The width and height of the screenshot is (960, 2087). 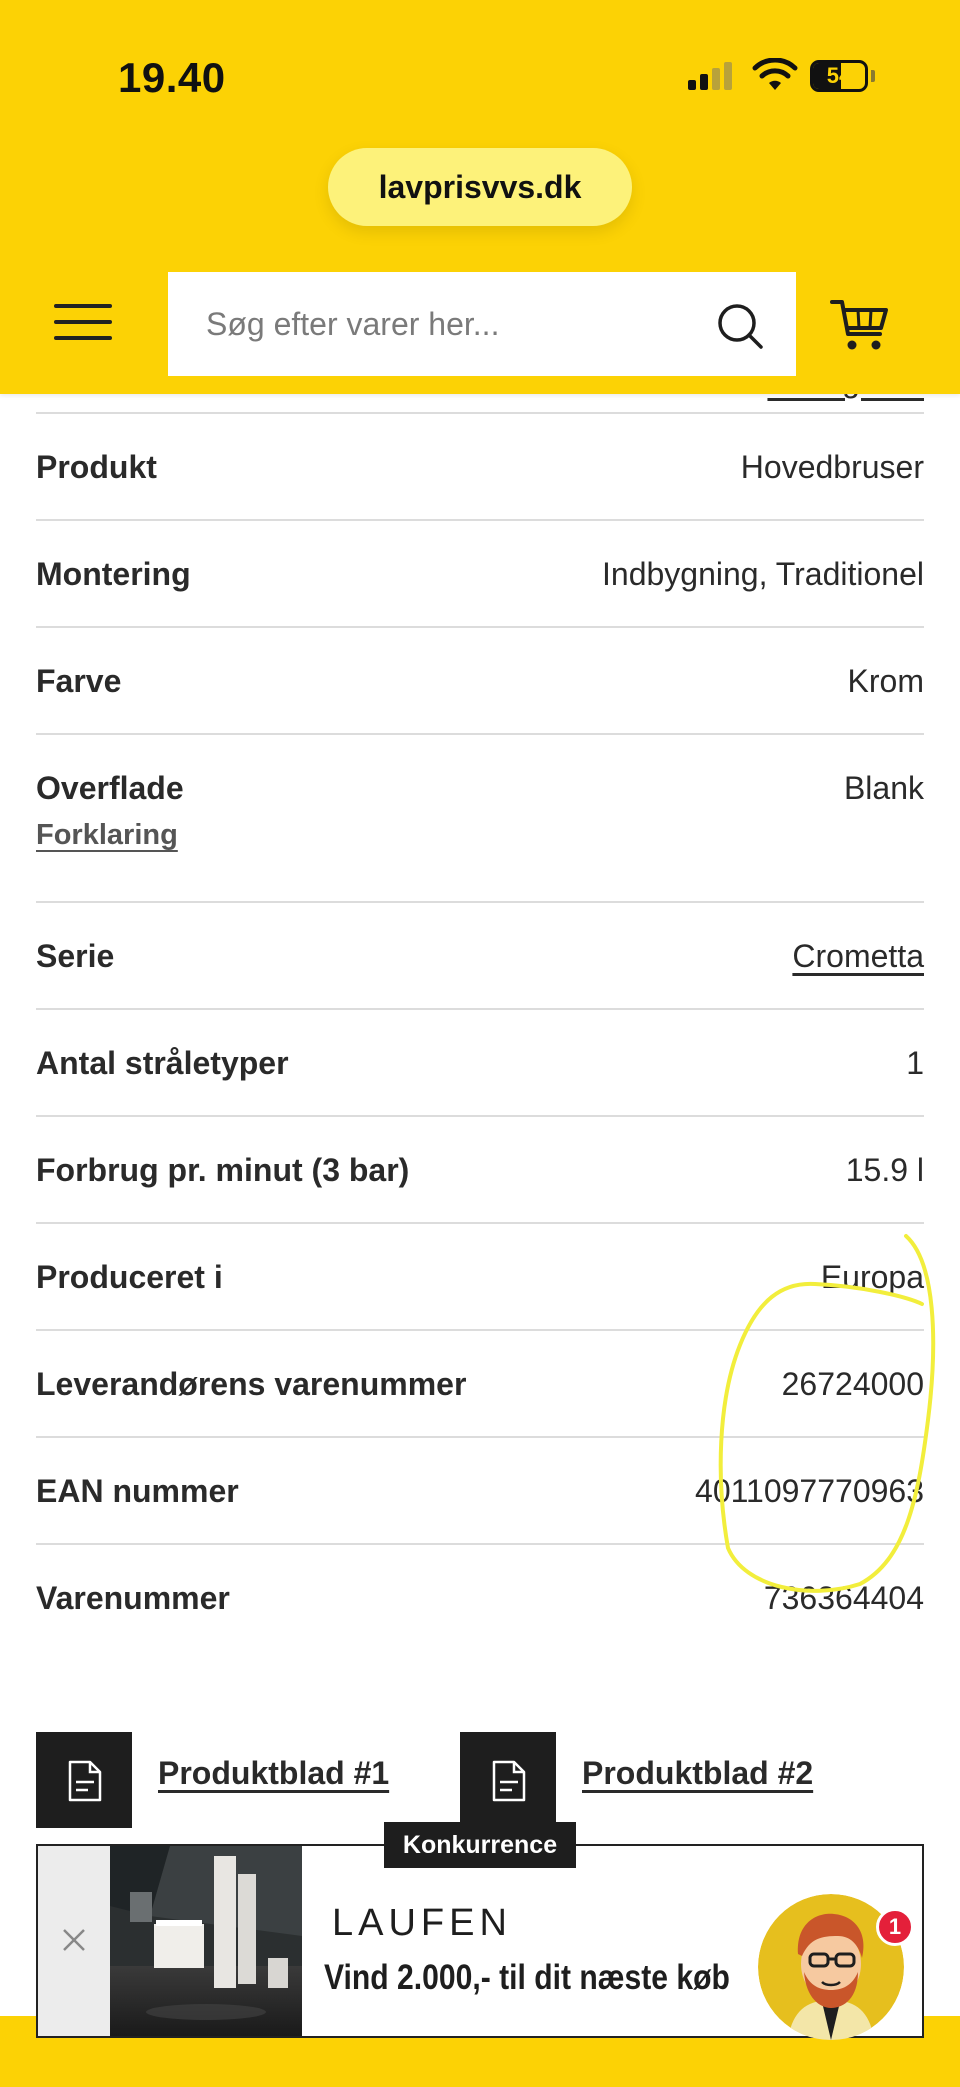 I want to click on search-input, so click(x=456, y=324).